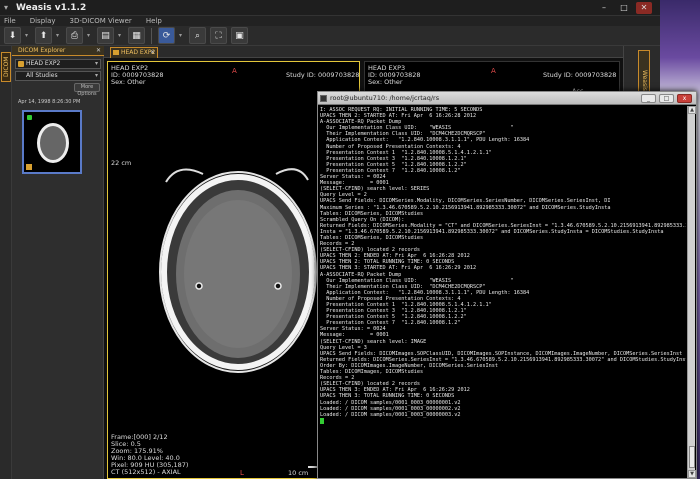 This screenshot has width=700, height=479. I want to click on toolbar-separator, so click(151, 35).